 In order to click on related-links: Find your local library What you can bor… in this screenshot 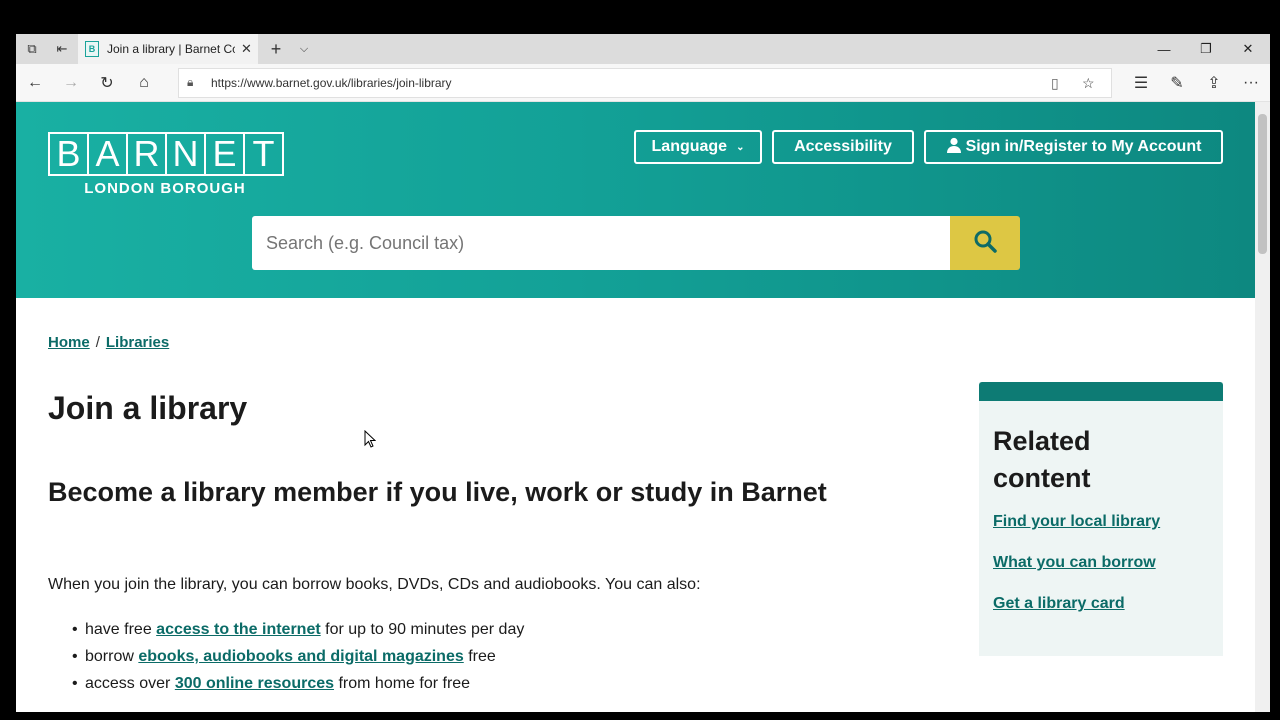, I will do `click(1101, 574)`.